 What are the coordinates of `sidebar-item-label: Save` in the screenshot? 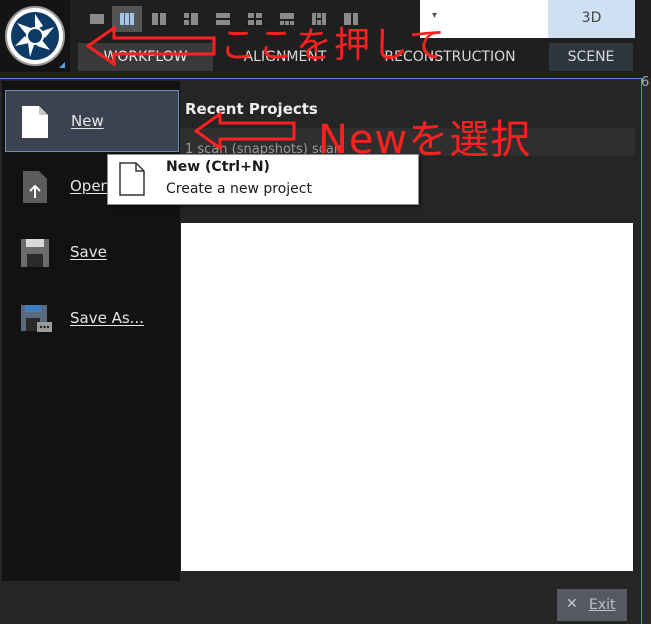 It's located at (88, 252).